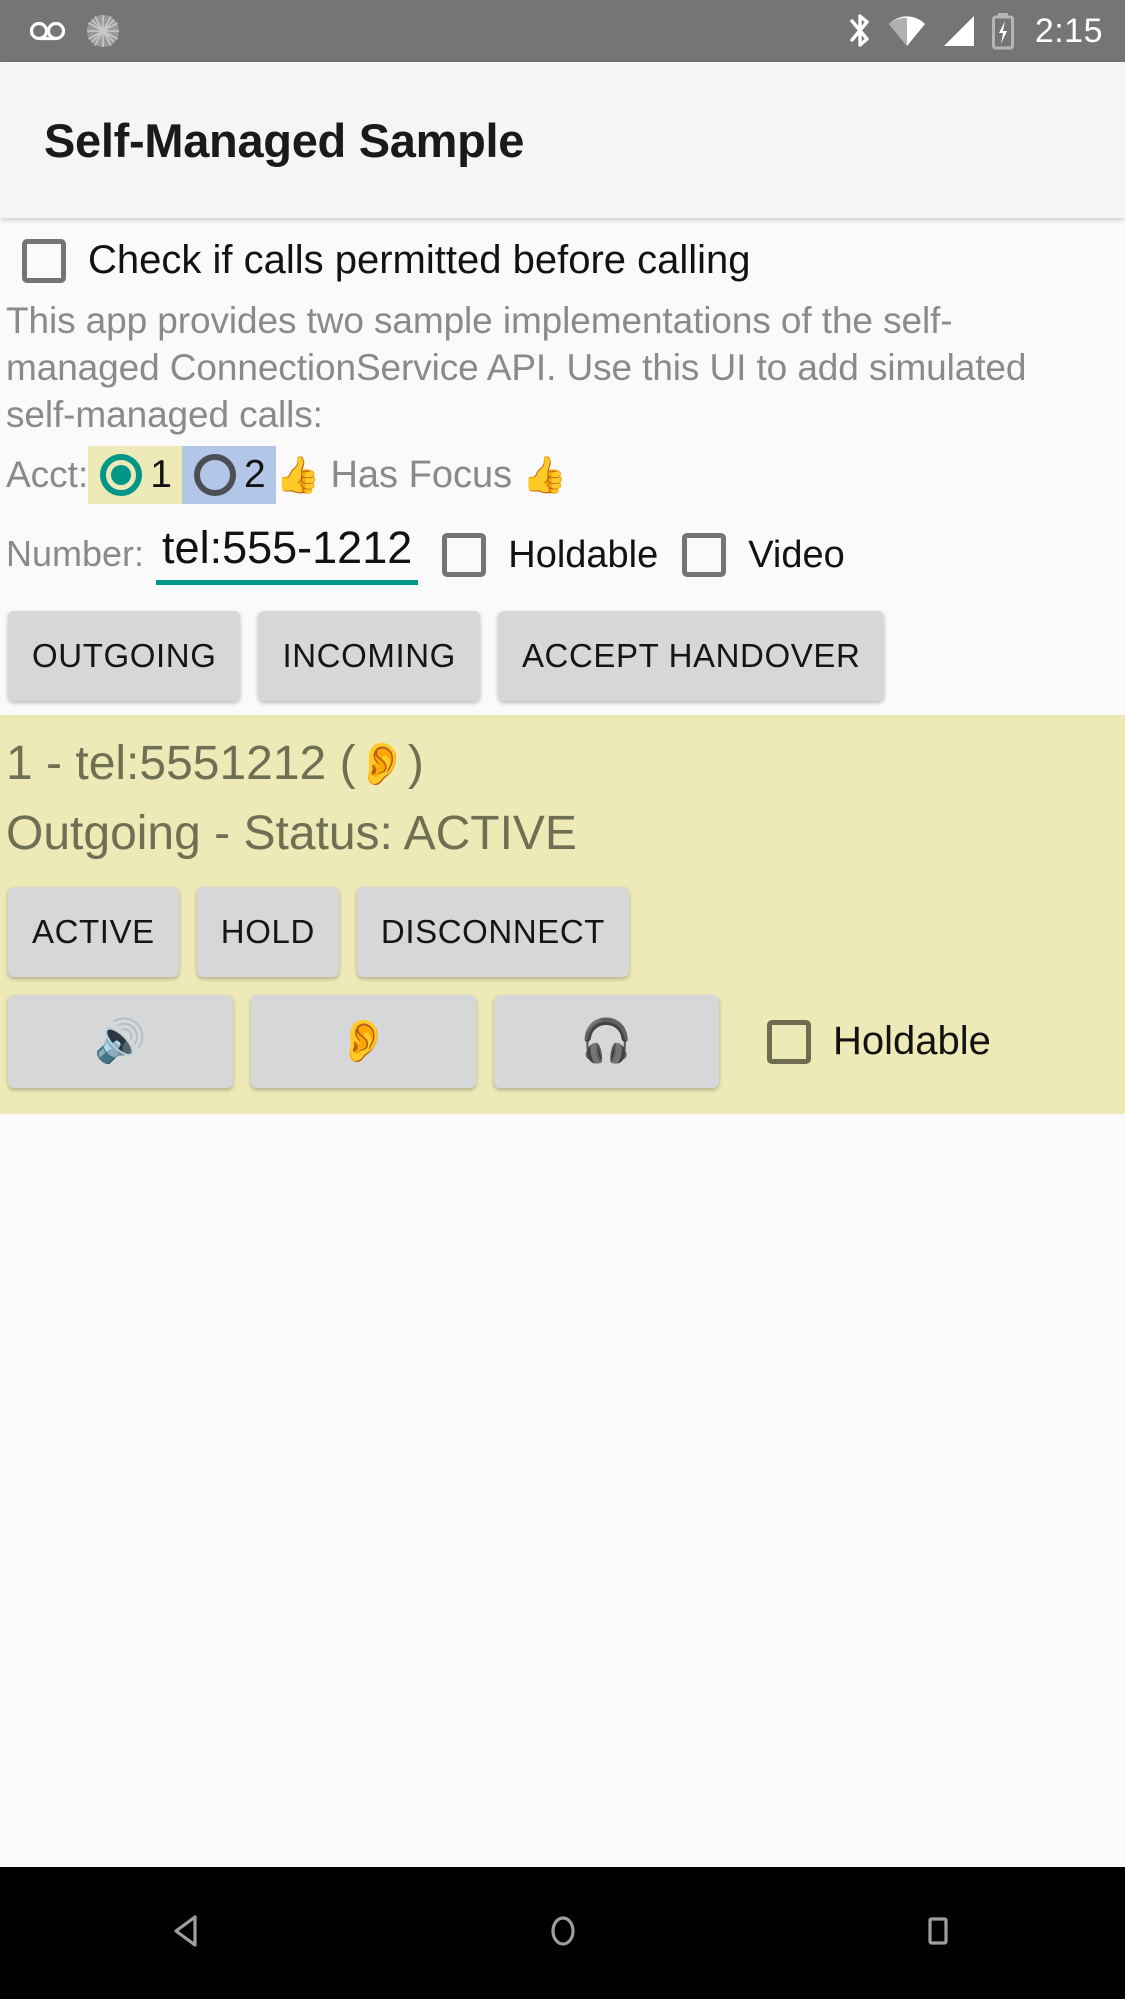 The width and height of the screenshot is (1125, 1999). I want to click on has-focus-label: Has Focus, so click(421, 474).